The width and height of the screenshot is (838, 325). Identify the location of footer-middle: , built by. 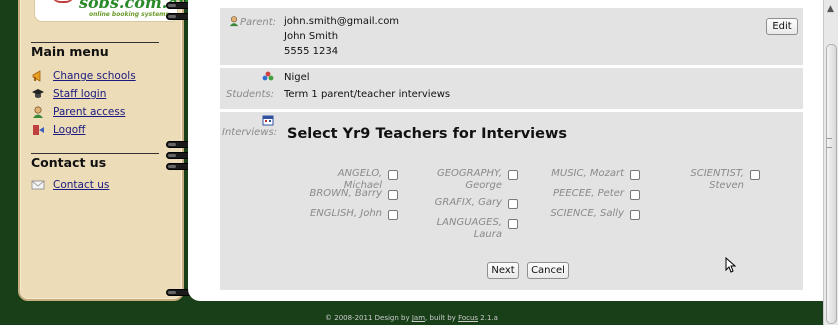
(440, 318).